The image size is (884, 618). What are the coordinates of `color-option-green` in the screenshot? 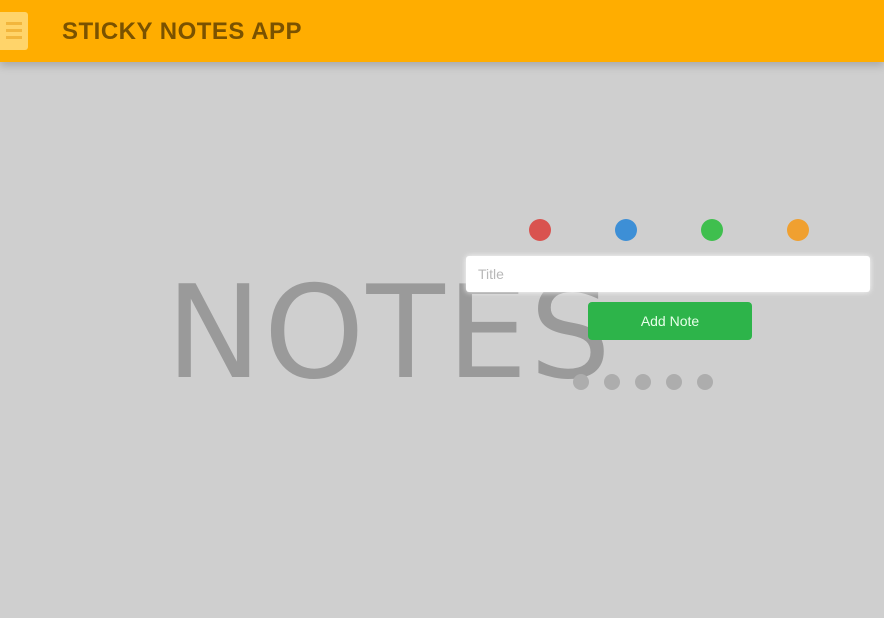 It's located at (712, 230).